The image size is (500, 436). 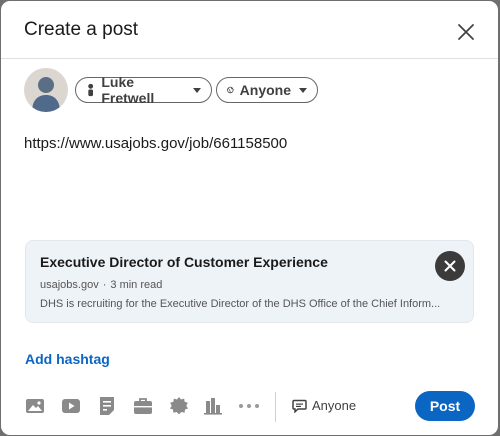 What do you see at coordinates (155, 143) in the screenshot?
I see `post-text-input: https://www.usajobs.gov/job/661158500` at bounding box center [155, 143].